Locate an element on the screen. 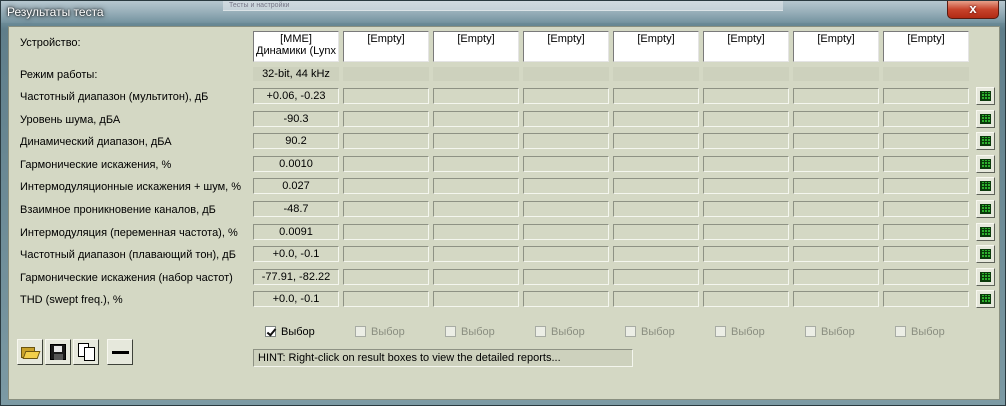  device-box: [MME] Динамики (Lynx is located at coordinates (296, 46).